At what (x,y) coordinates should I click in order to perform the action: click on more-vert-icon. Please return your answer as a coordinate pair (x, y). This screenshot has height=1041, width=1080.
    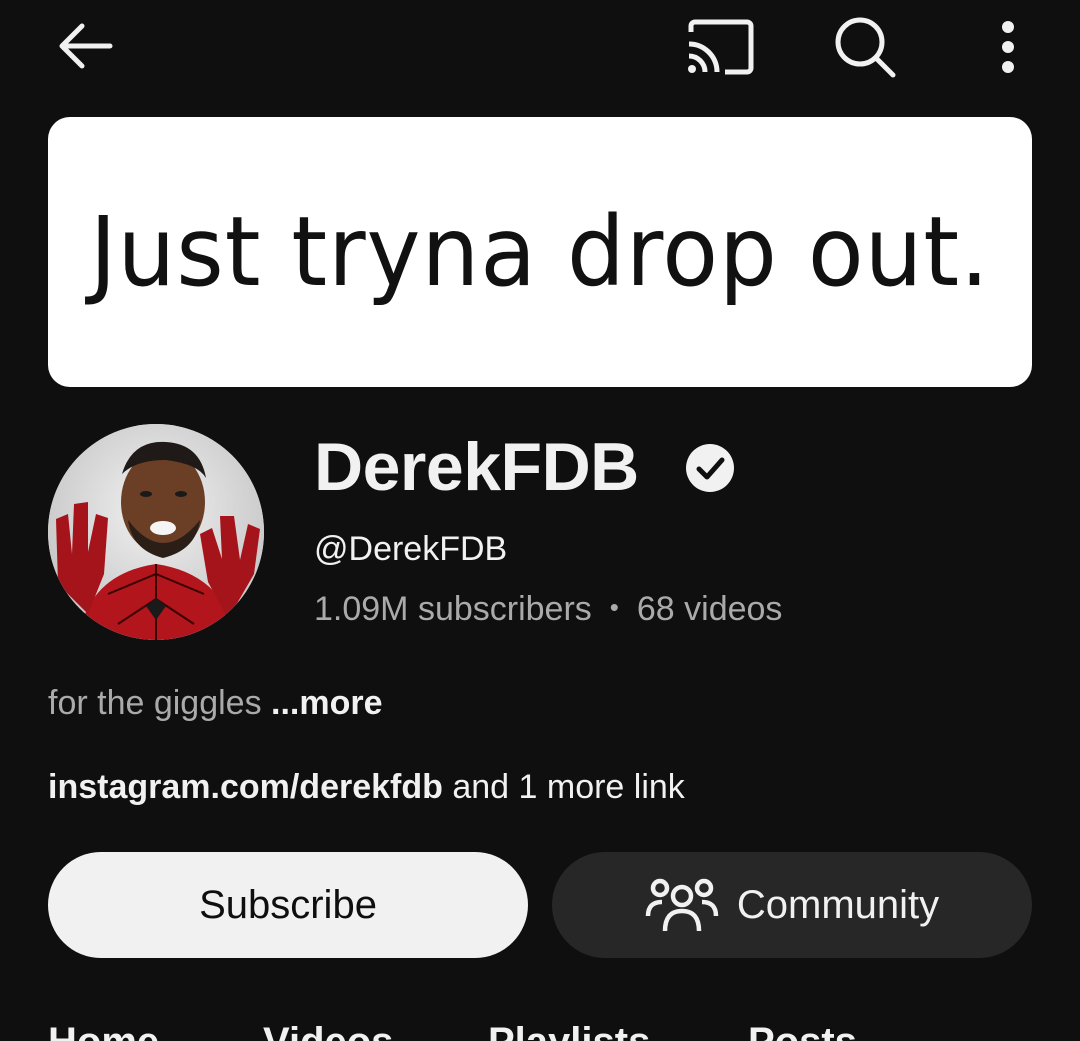
    Looking at the image, I should click on (1008, 47).